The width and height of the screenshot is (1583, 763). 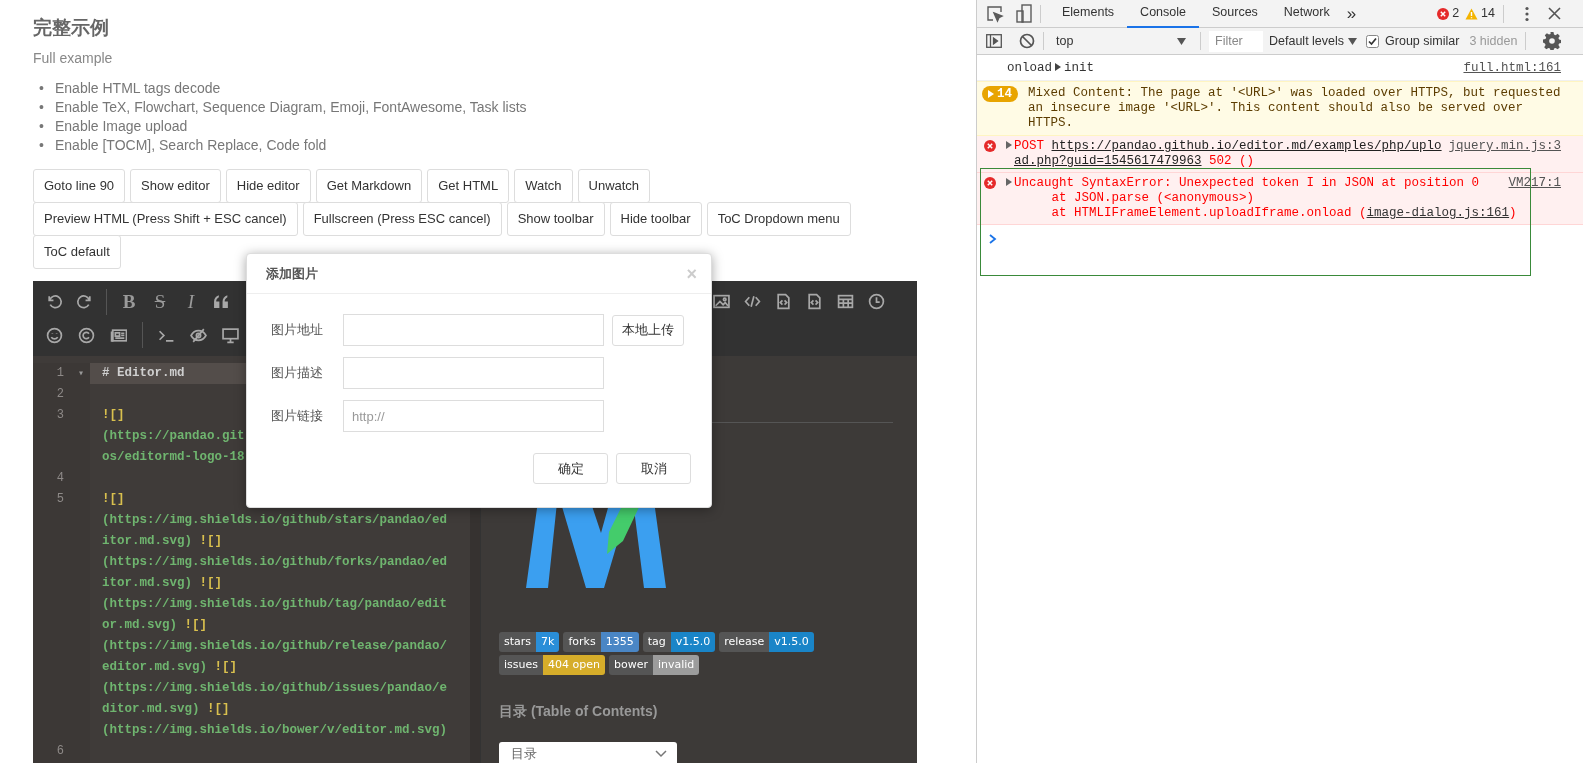 I want to click on badge-label: forks, so click(x=582, y=641).